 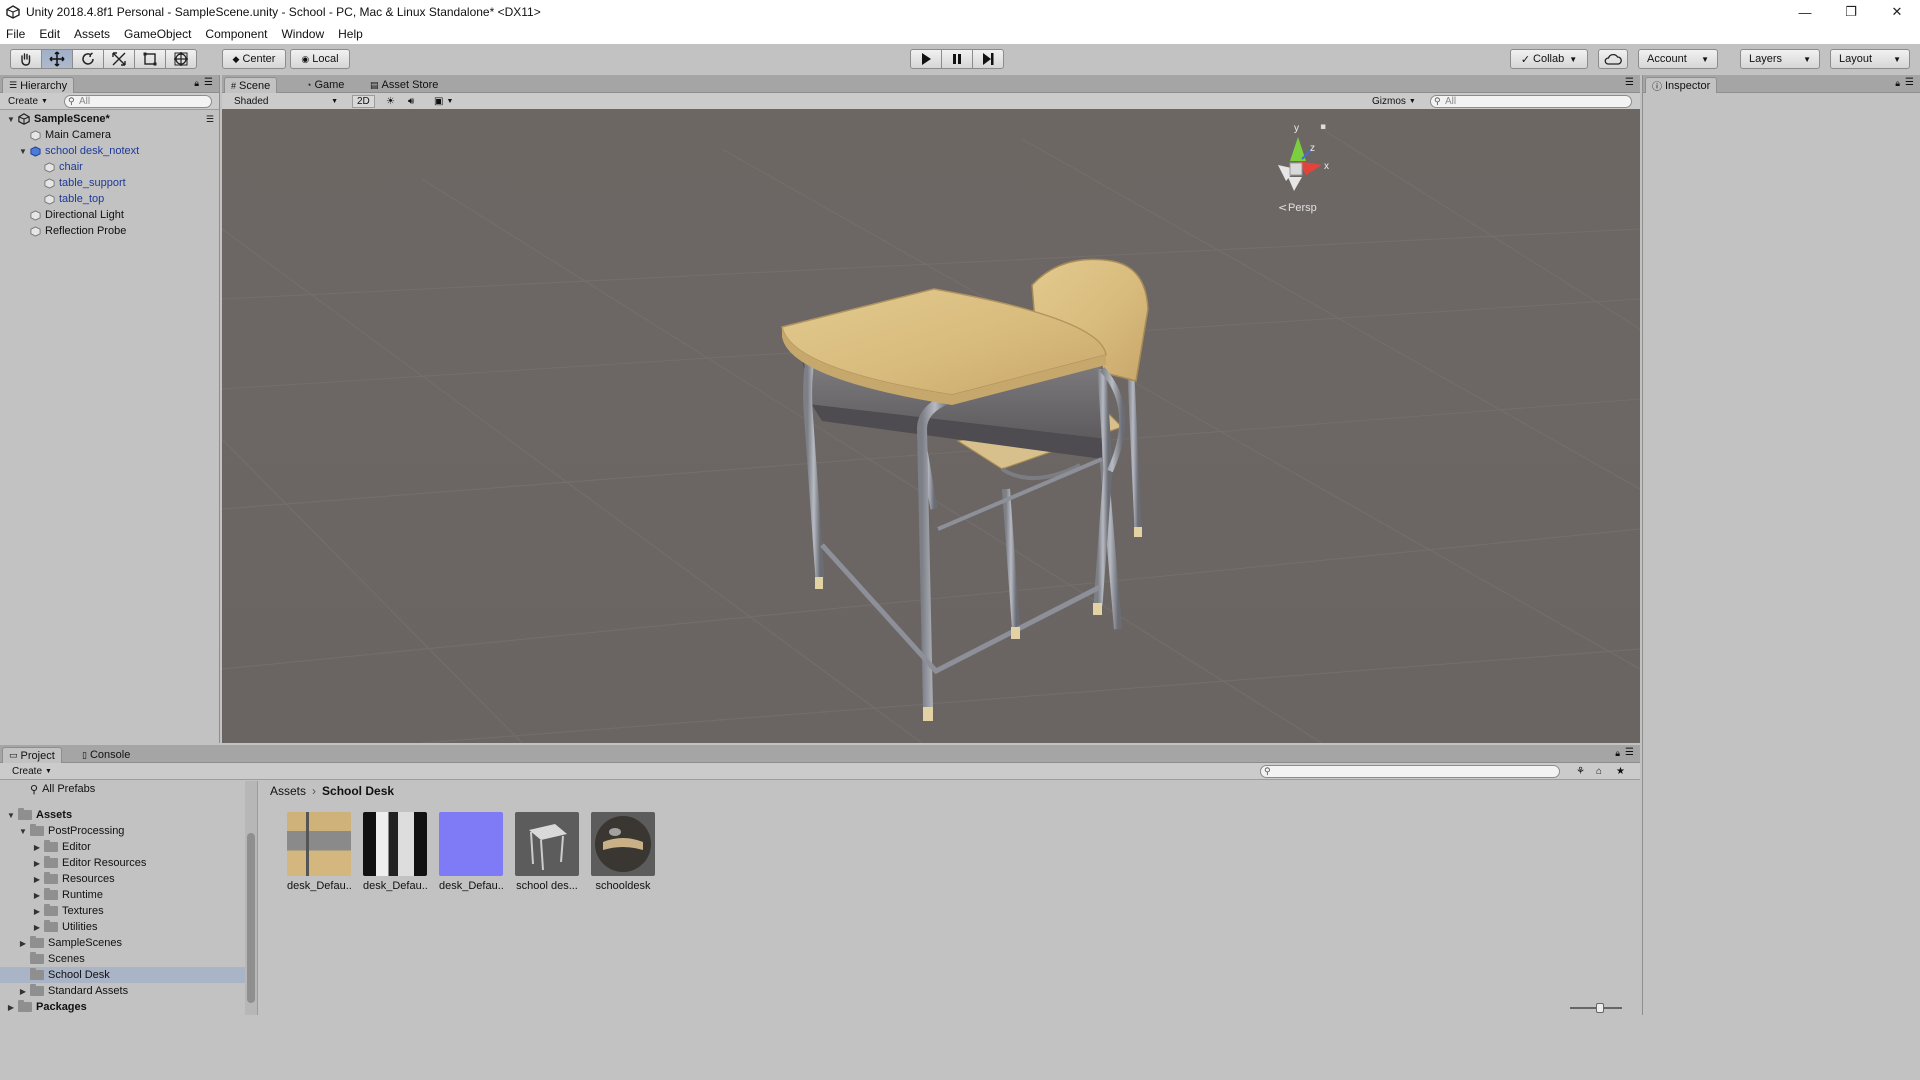 What do you see at coordinates (85, 183) in the screenshot?
I see `hierarchy-item-table-support: table_support` at bounding box center [85, 183].